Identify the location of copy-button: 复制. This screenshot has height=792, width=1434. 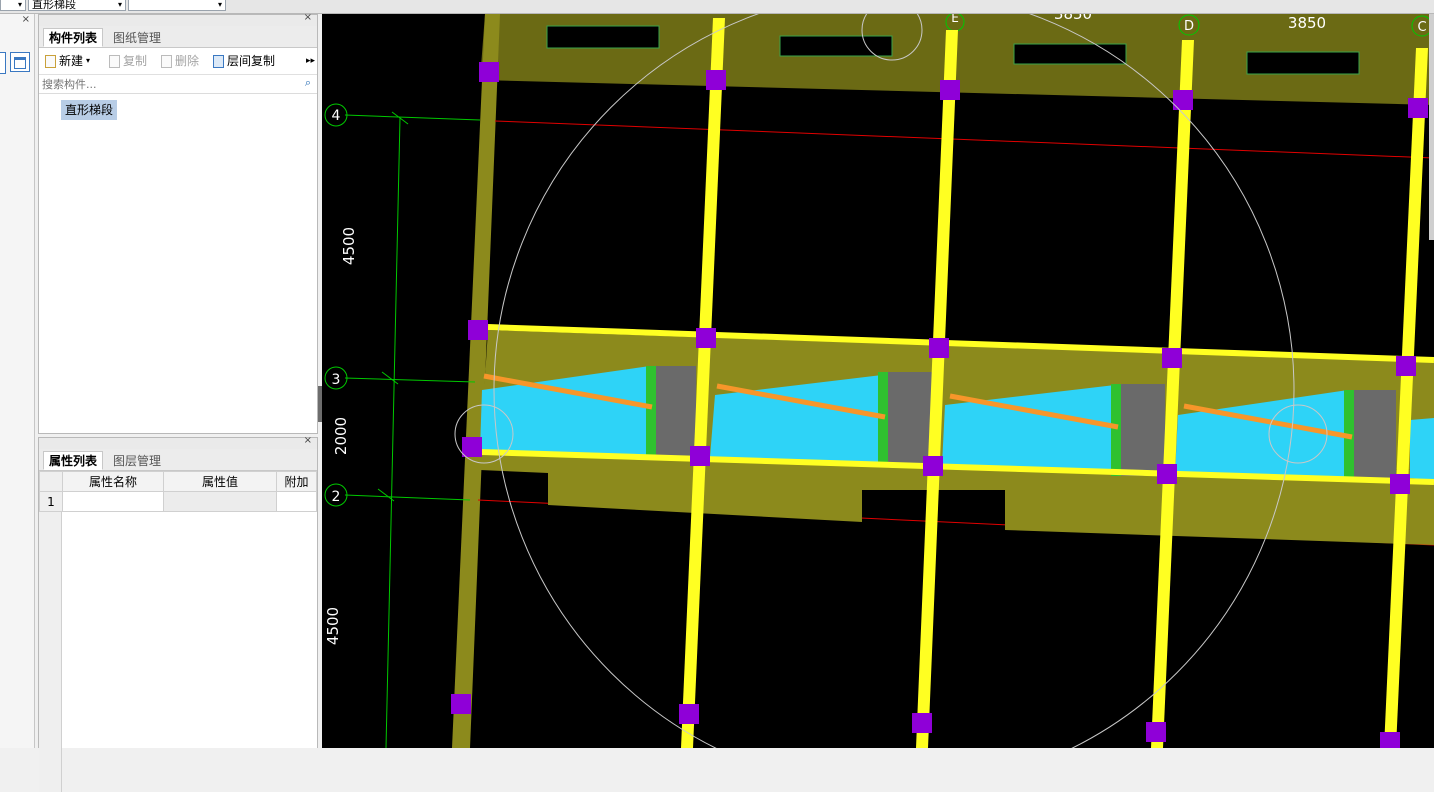
(128, 61).